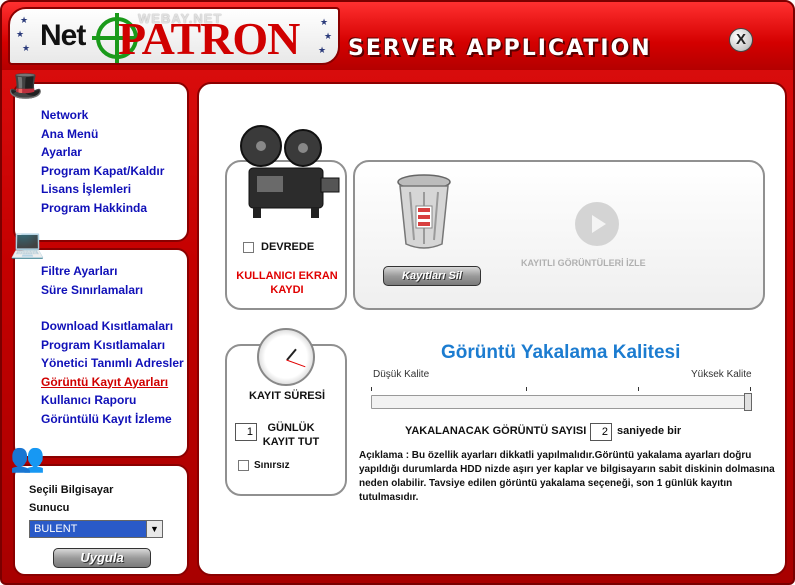 This screenshot has height=585, width=795. Describe the element at coordinates (401, 374) in the screenshot. I see `low-quality-label: Düşük Kalite` at that location.